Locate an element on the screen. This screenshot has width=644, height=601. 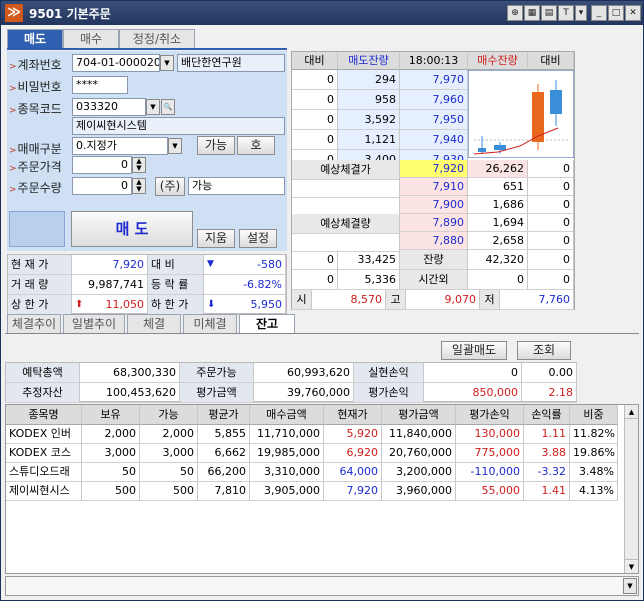
spacer-box is located at coordinates (37, 229).